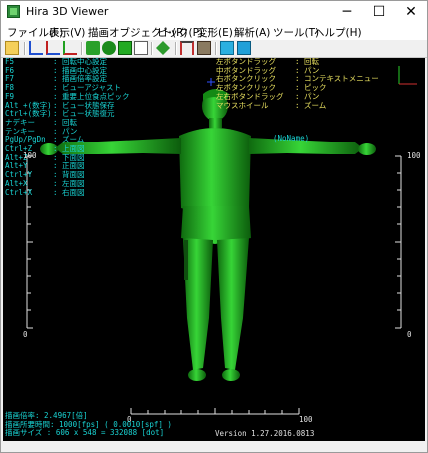 This screenshot has height=453, width=428. I want to click on multi-cube-icon, so click(244, 48).